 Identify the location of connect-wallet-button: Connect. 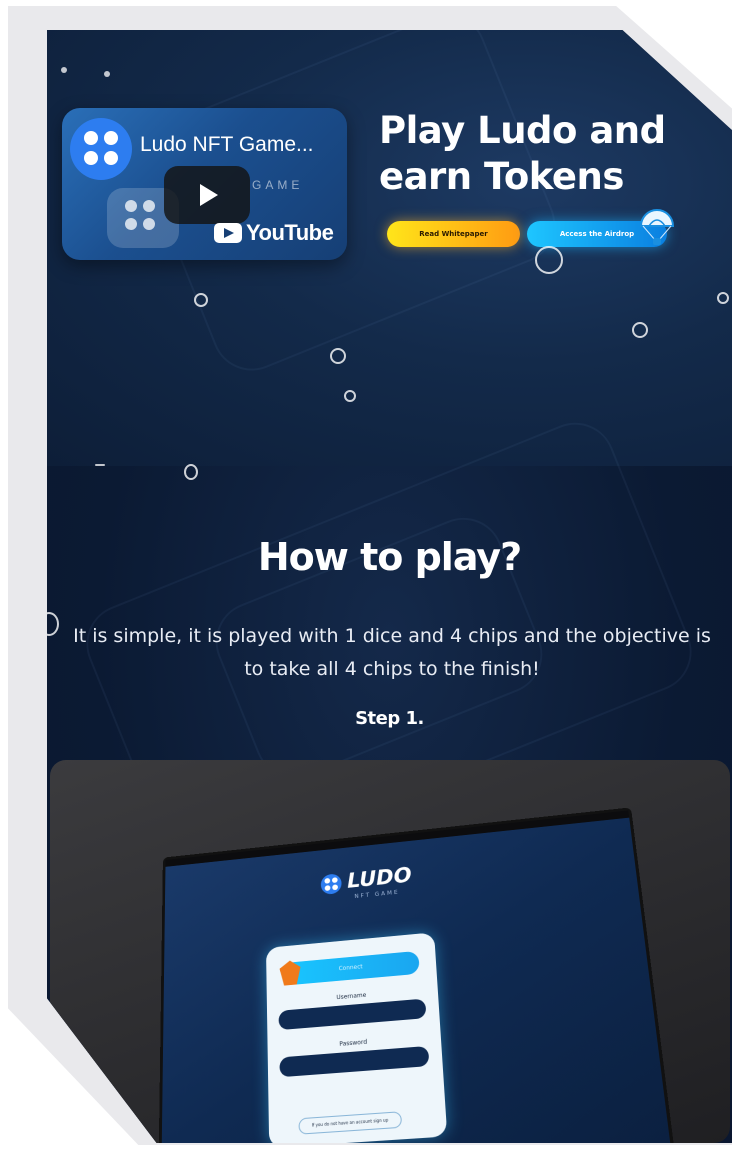
(351, 968).